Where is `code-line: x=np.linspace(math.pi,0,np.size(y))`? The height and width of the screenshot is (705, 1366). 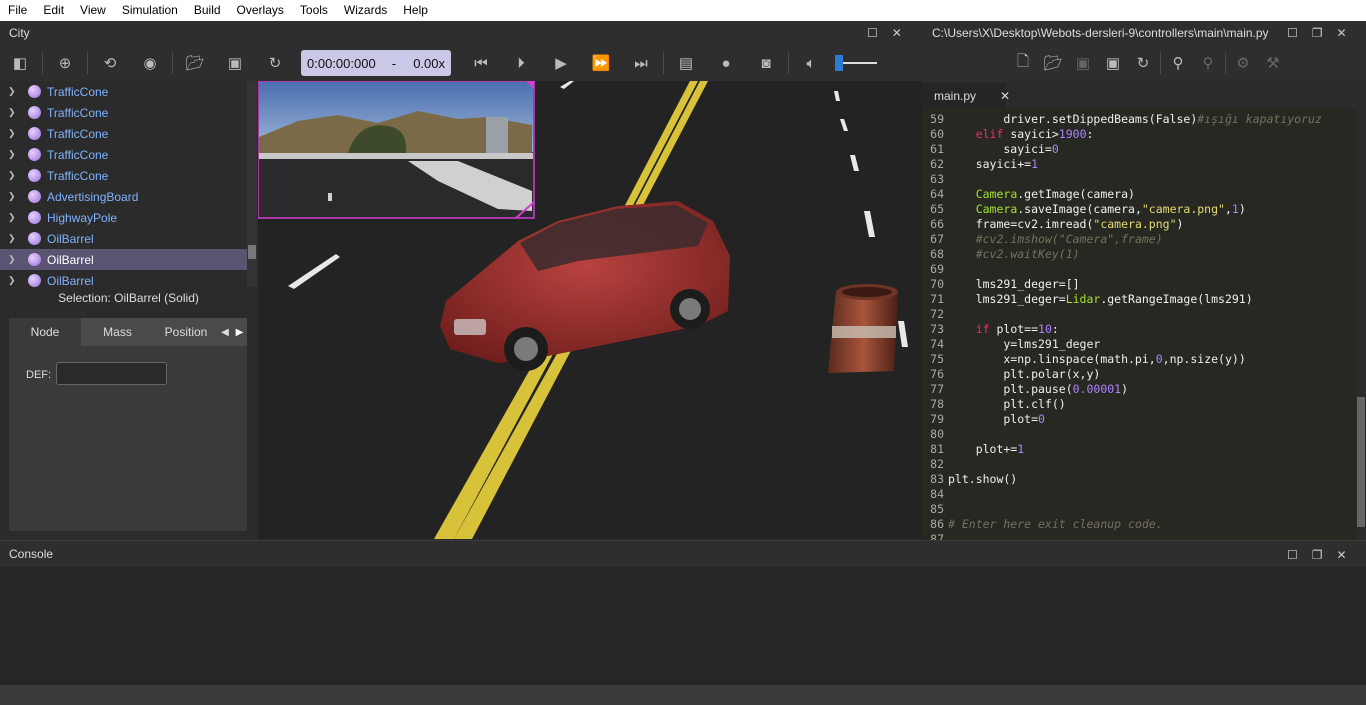
code-line: x=np.linspace(math.pi,0,np.size(y)) is located at coordinates (1096, 359).